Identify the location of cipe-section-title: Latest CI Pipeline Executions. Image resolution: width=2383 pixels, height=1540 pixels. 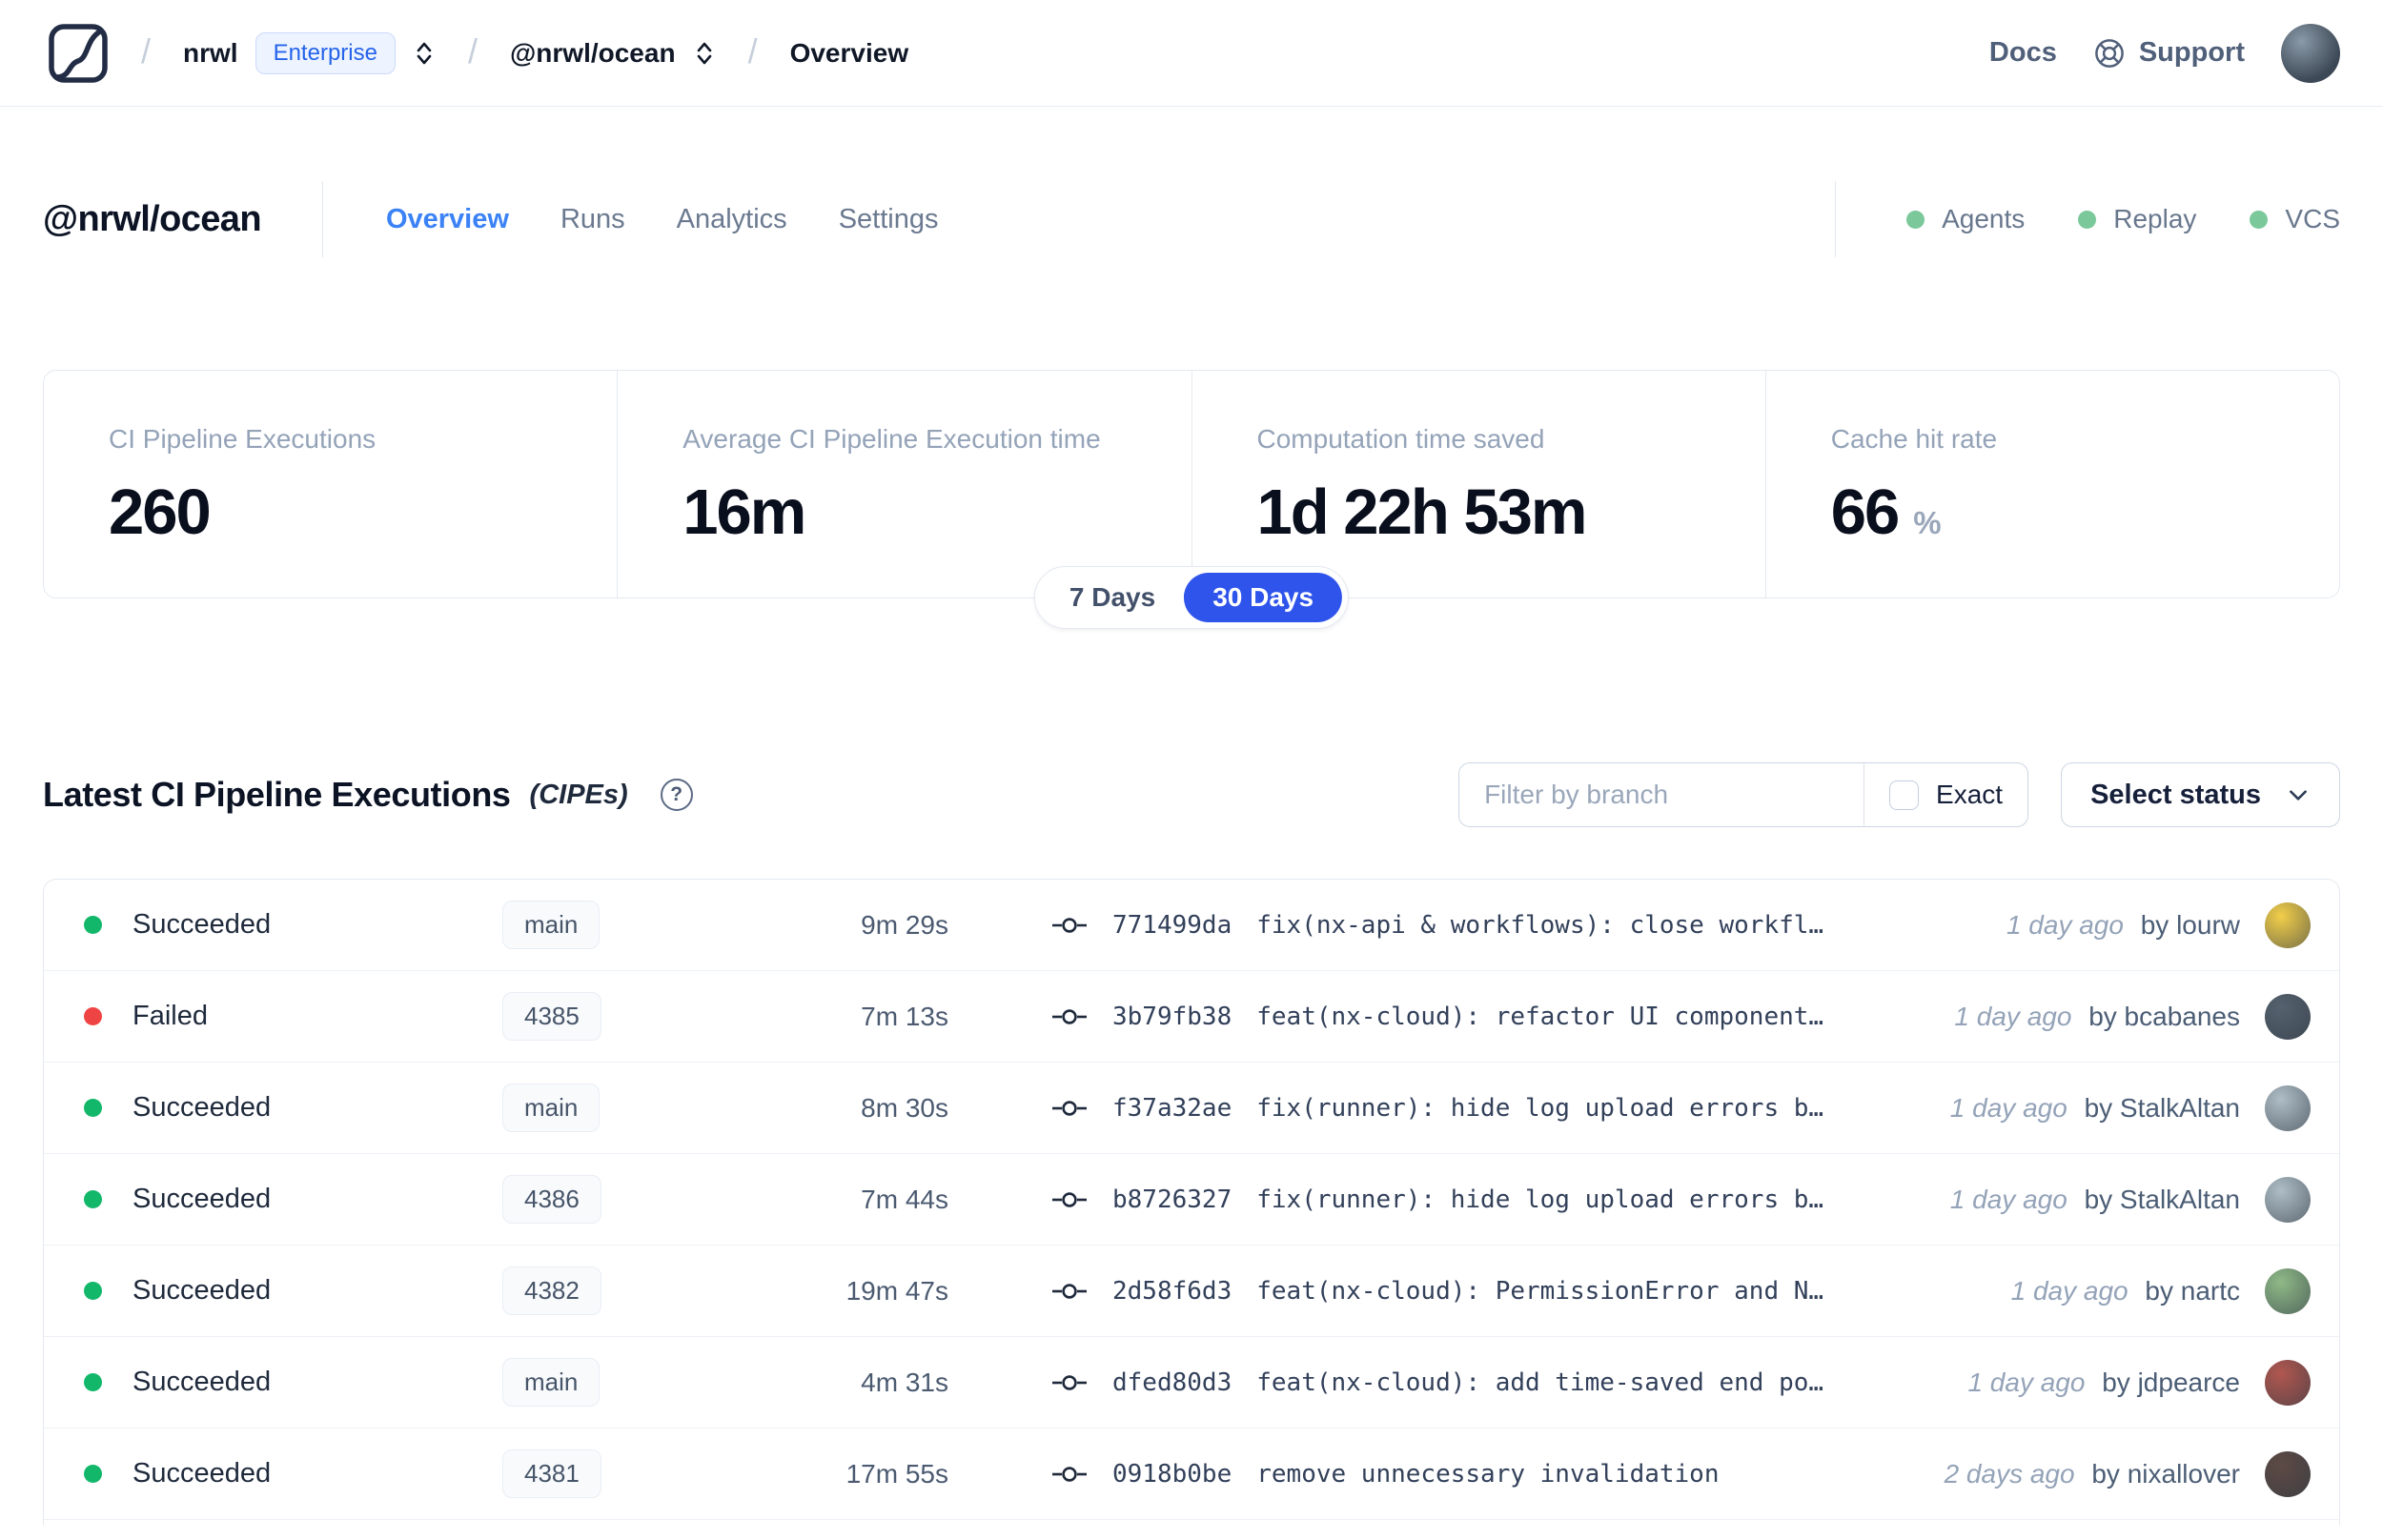
(277, 794).